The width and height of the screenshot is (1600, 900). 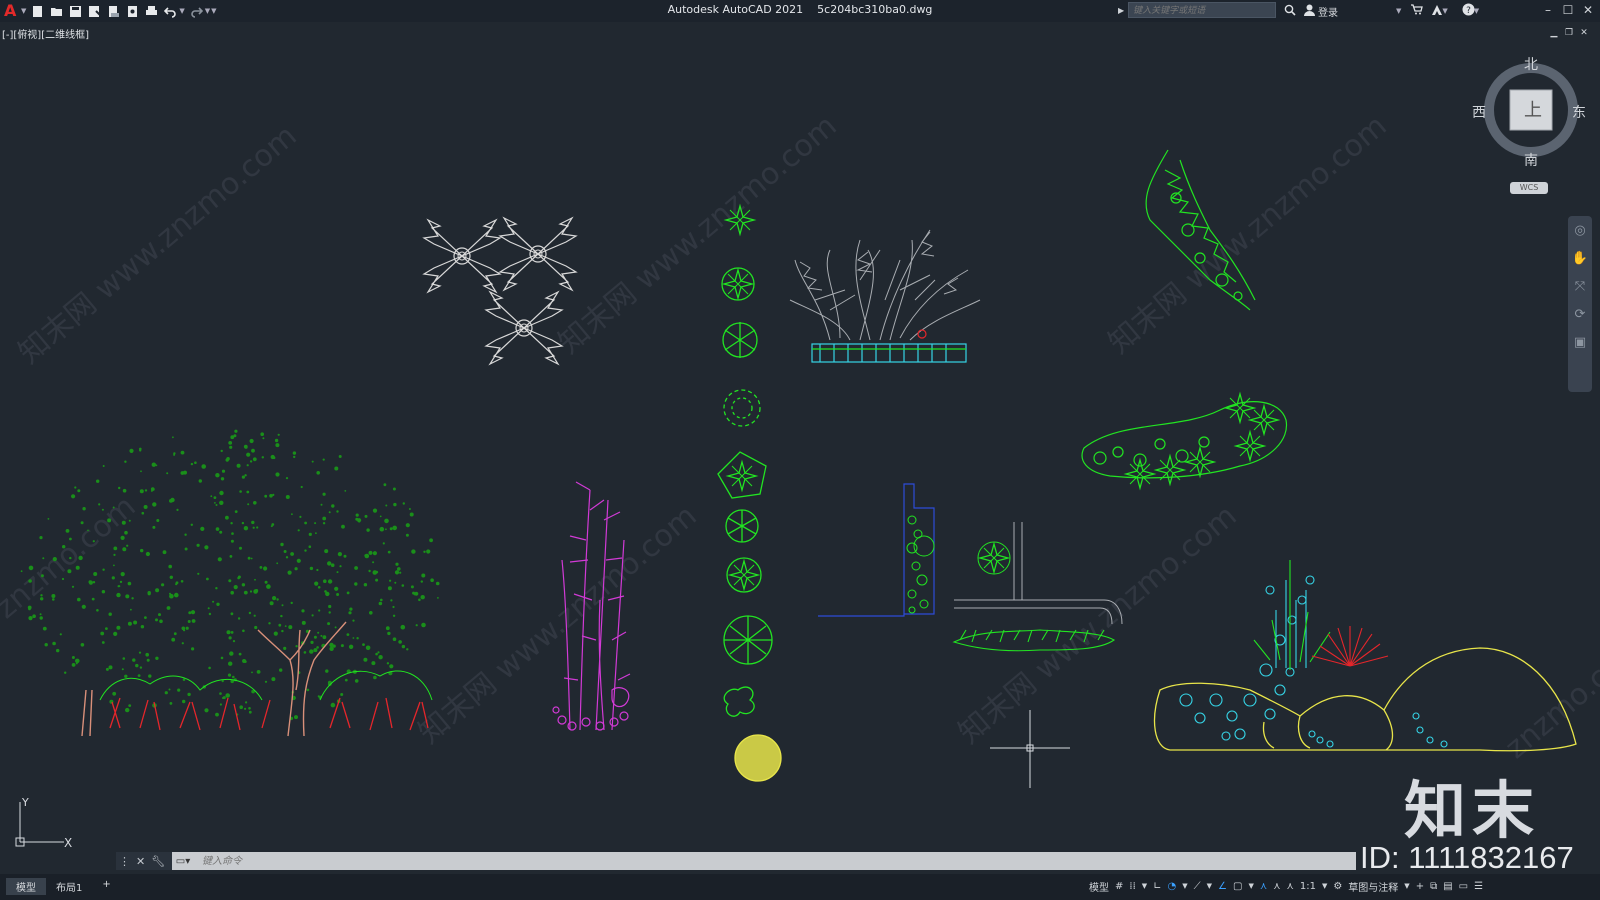 What do you see at coordinates (1584, 33) in the screenshot?
I see `close-drawing-icon: ✕` at bounding box center [1584, 33].